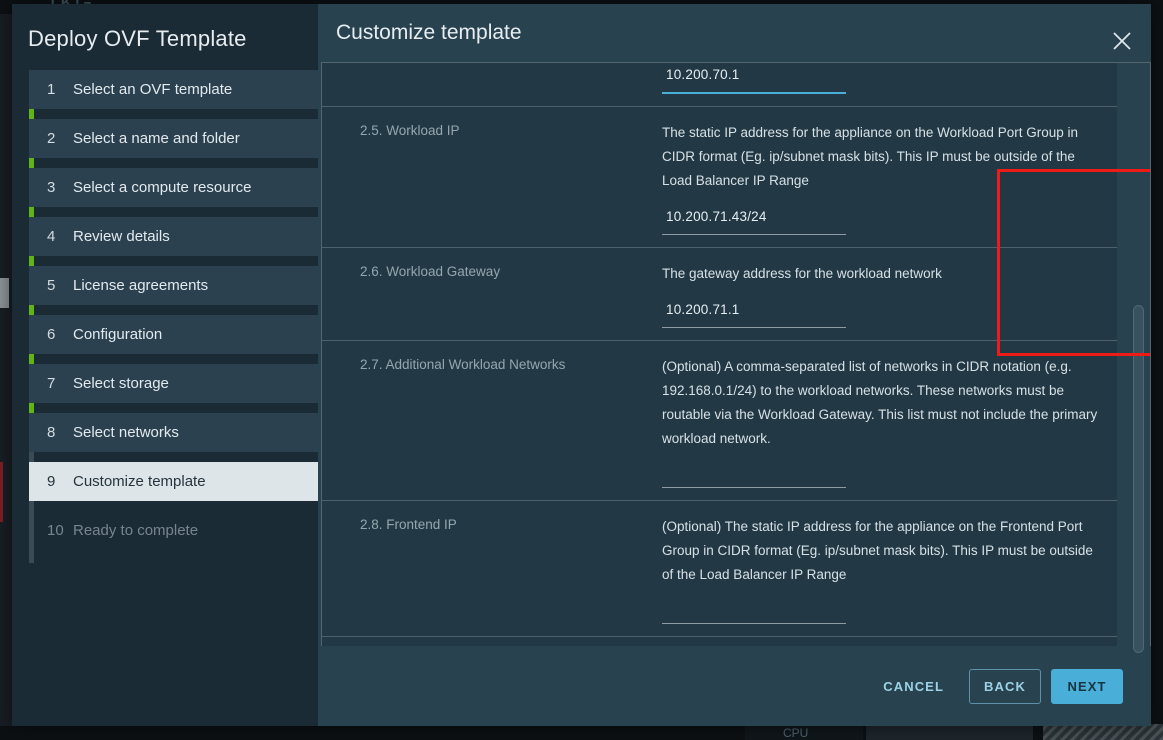  Describe the element at coordinates (1005, 686) in the screenshot. I see `back-button: BACK` at that location.